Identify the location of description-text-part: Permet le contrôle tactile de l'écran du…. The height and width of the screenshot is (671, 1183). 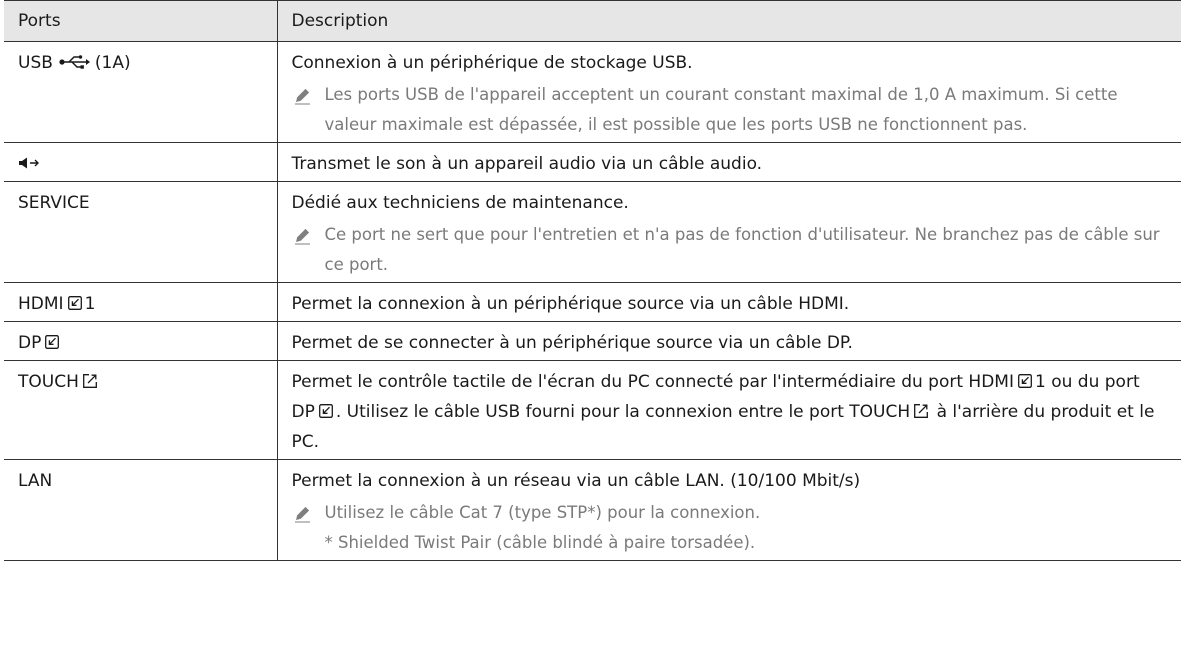
(627, 382).